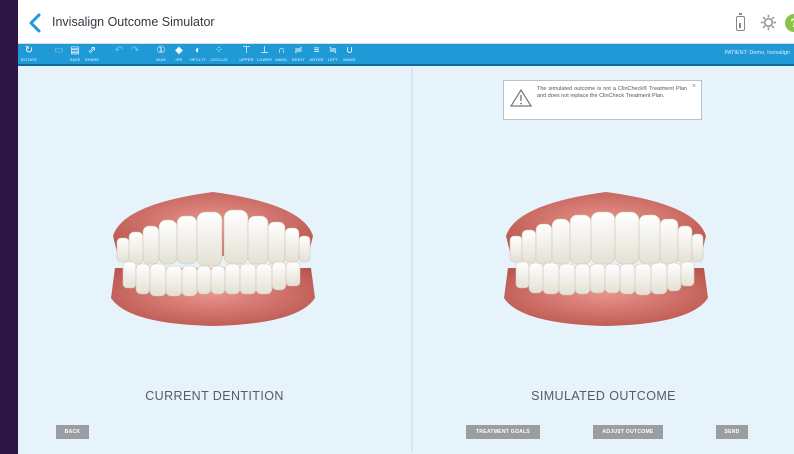 Image resolution: width=794 pixels, height=454 pixels. I want to click on right-view-icon: ≓, so click(298, 50).